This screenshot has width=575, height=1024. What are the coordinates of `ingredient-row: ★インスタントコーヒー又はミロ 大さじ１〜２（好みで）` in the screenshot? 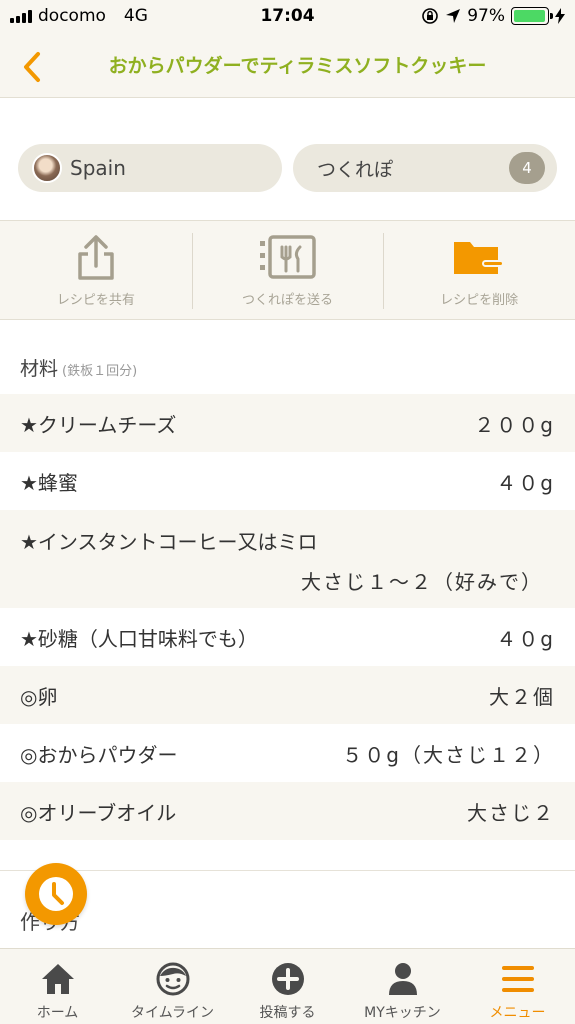 It's located at (287, 559).